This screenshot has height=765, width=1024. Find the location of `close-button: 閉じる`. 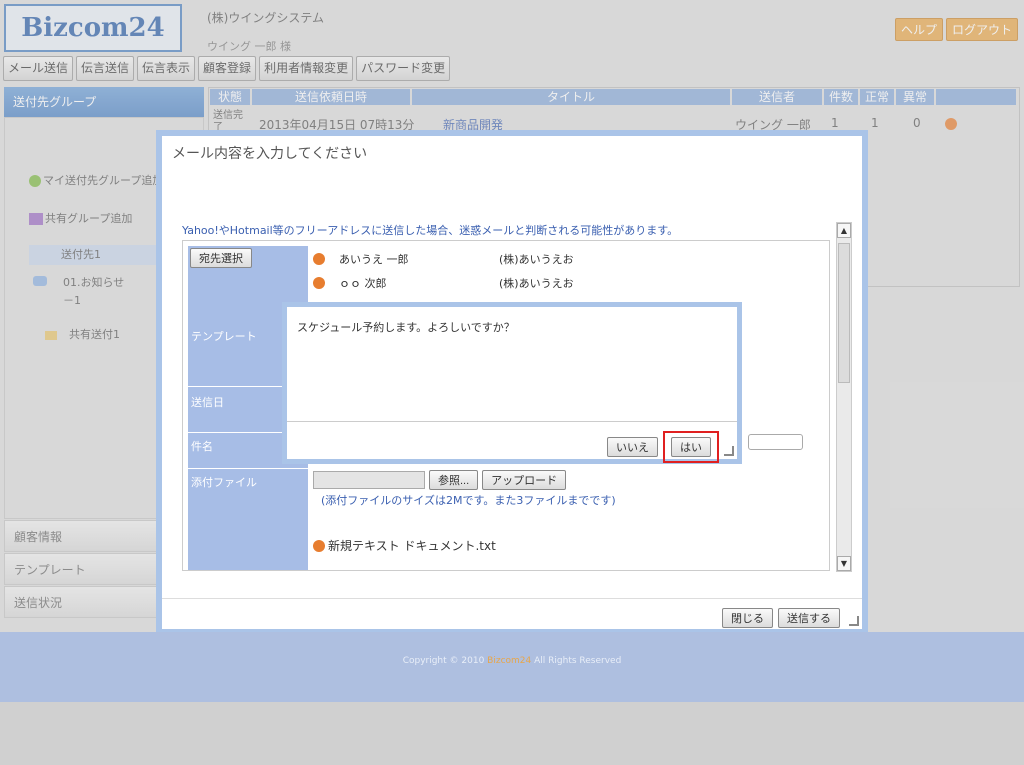

close-button: 閉じる is located at coordinates (747, 618).